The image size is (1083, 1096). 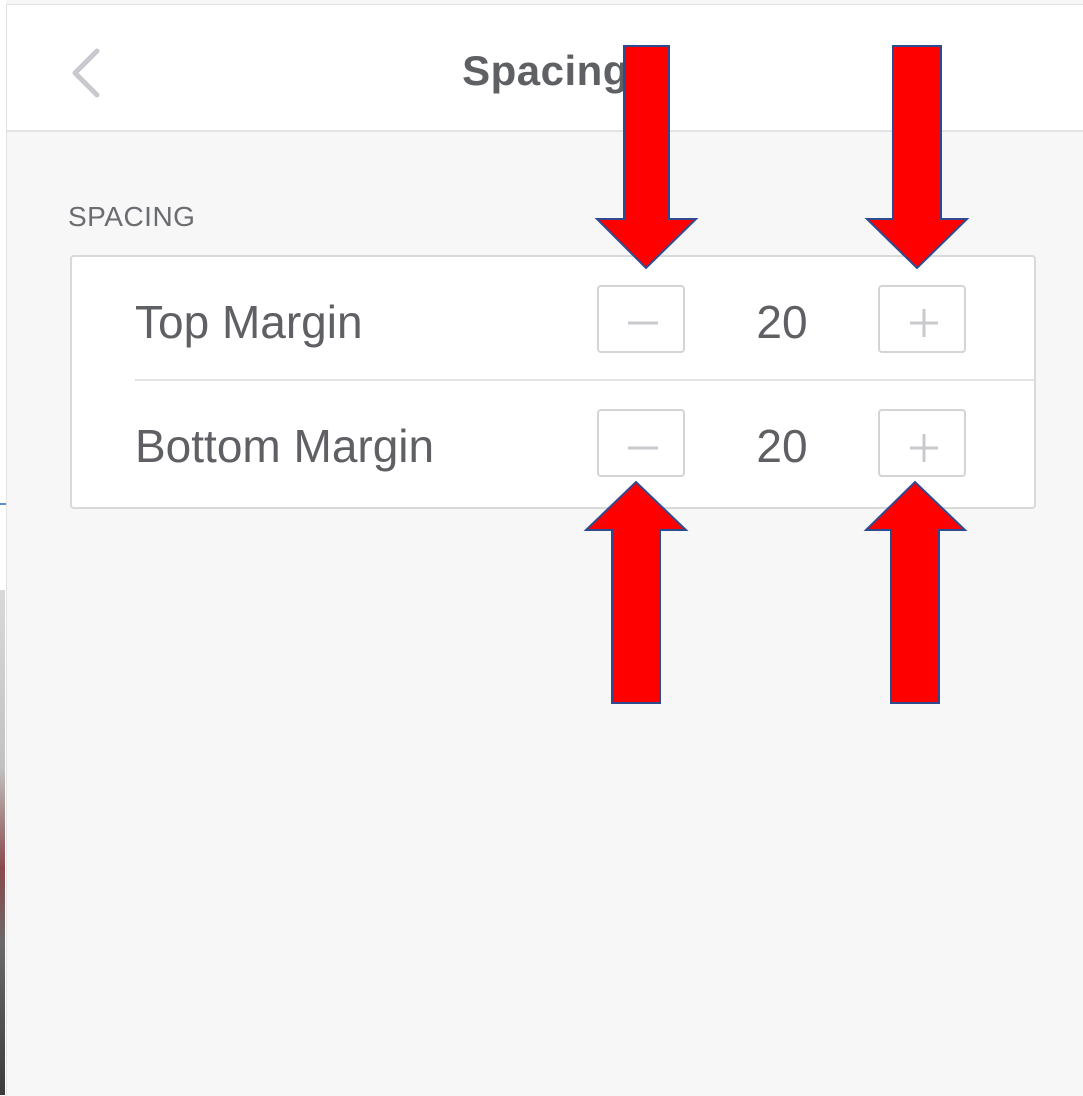 I want to click on bottom-margin-increment-button, so click(x=922, y=443).